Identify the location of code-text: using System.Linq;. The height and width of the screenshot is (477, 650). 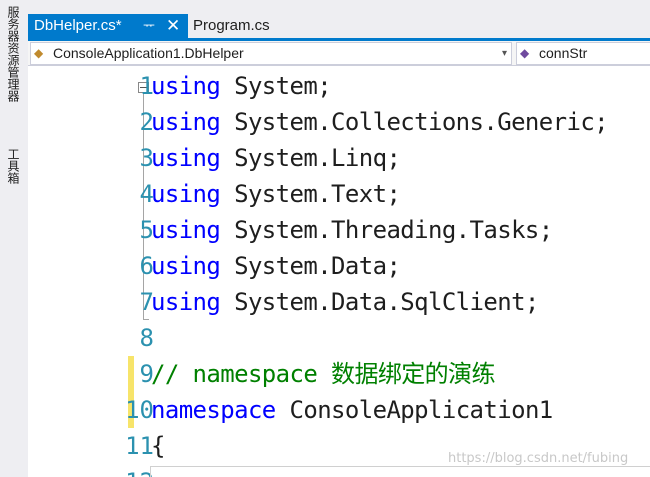
(276, 158).